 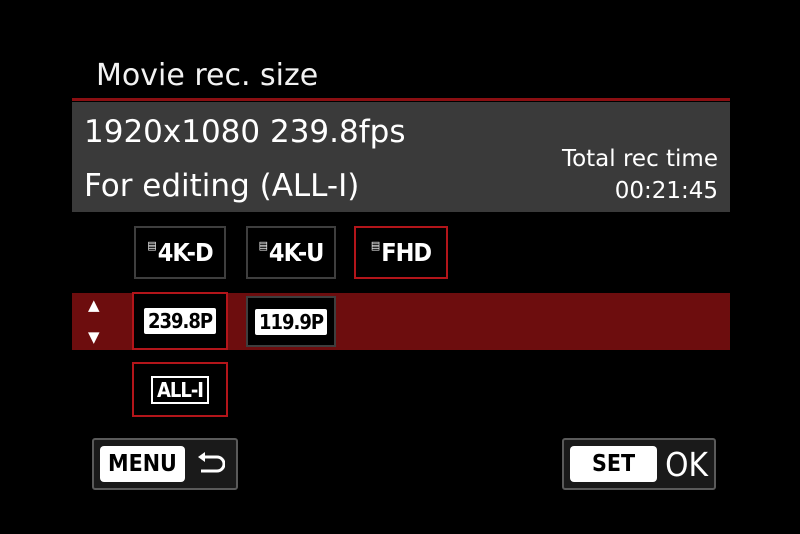 I want to click on arrow-down-icon: ▼, so click(x=94, y=337).